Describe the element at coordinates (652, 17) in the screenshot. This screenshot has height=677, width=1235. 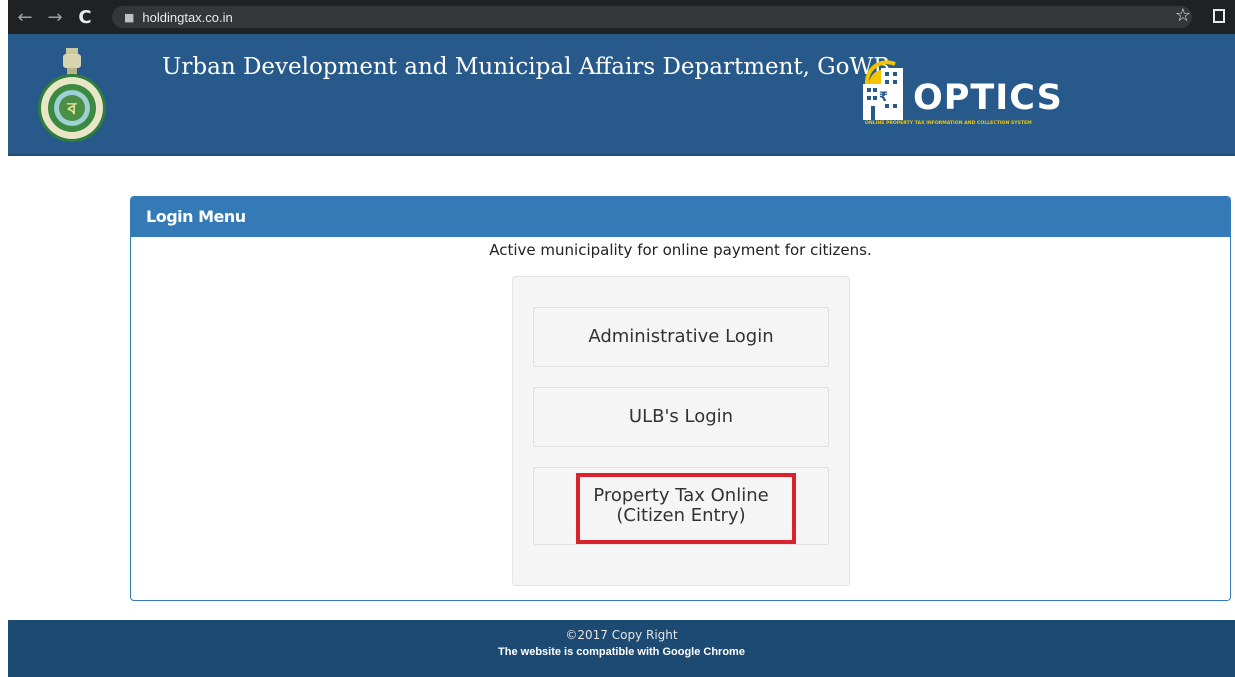
I see `address-bar: ■ holdingtax.co.in` at that location.